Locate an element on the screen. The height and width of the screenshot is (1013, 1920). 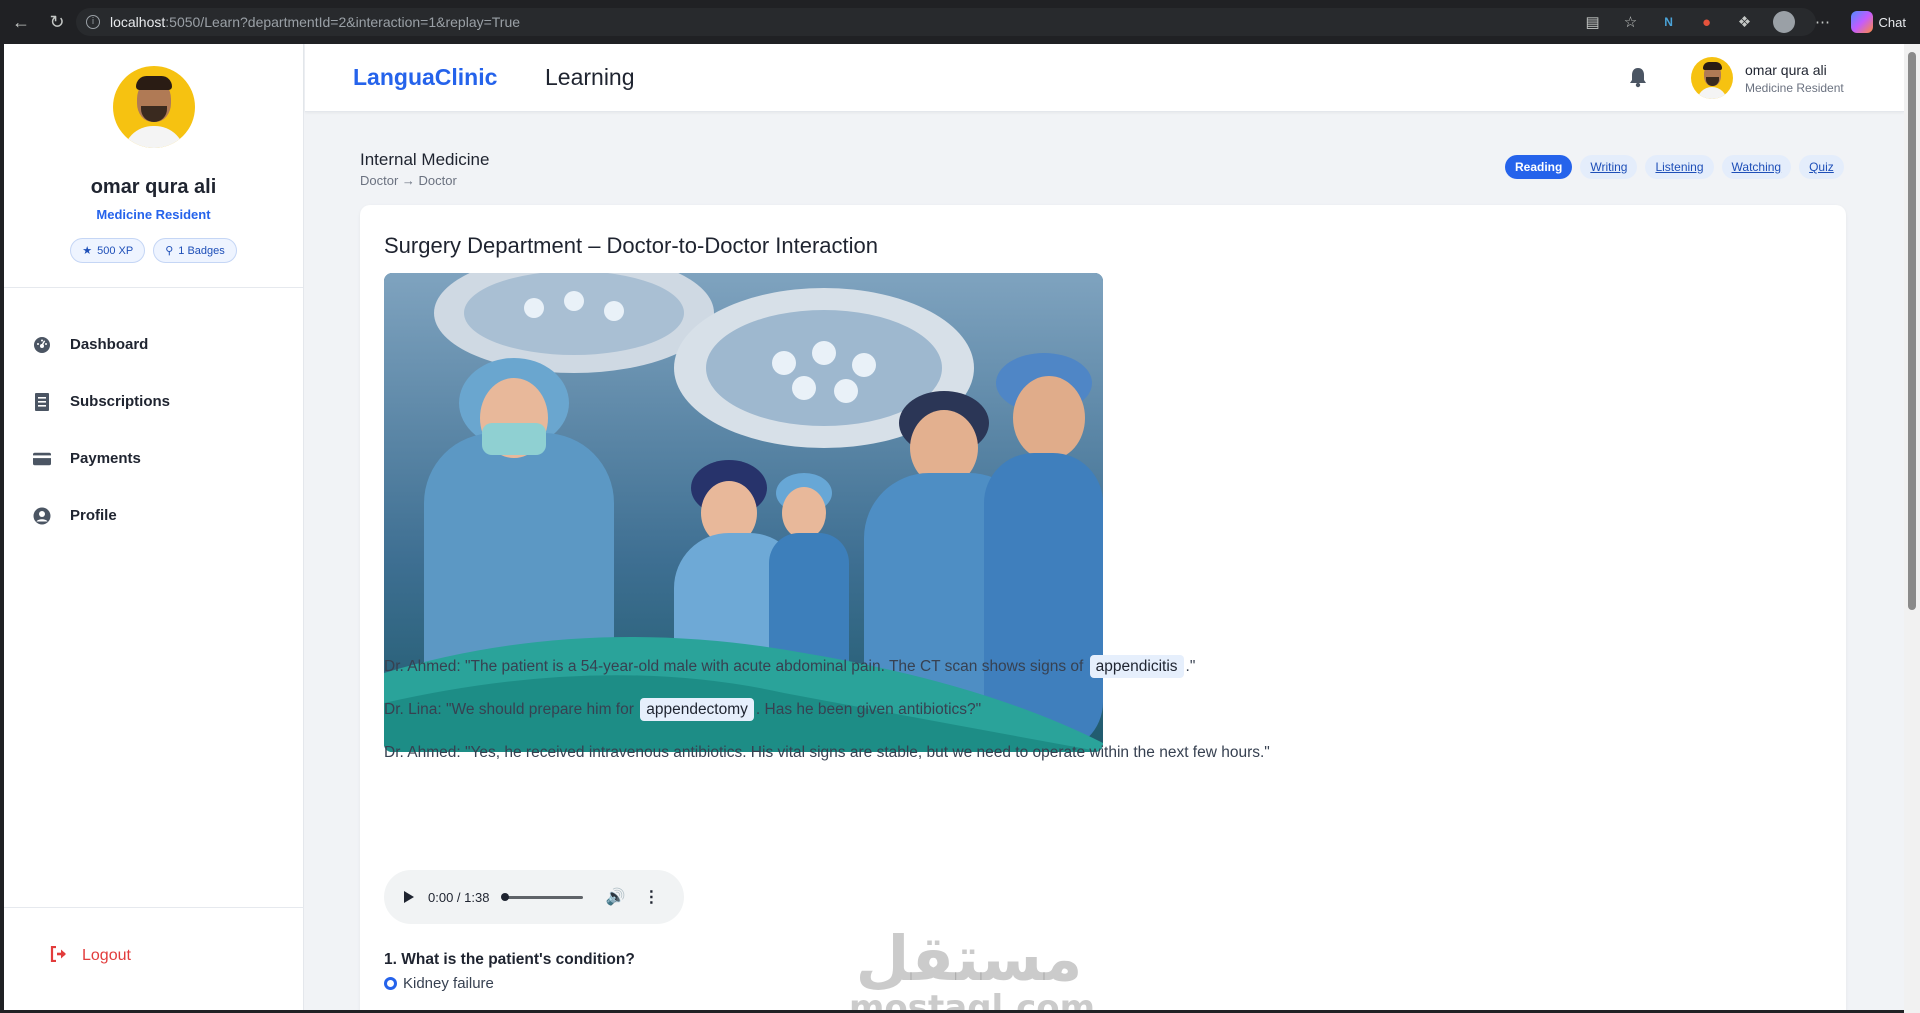
back-icon: ← is located at coordinates (21, 22).